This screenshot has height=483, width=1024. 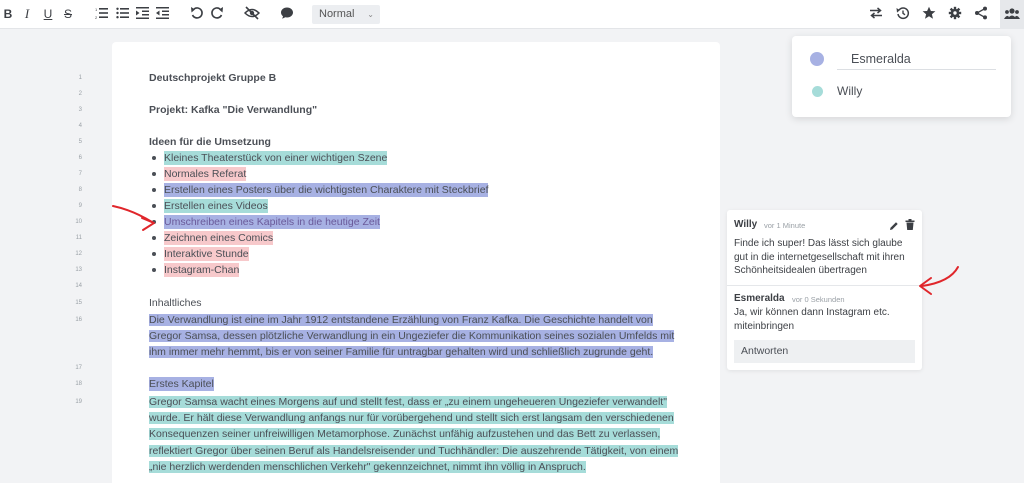 What do you see at coordinates (252, 14) in the screenshot?
I see `eye-off-icon` at bounding box center [252, 14].